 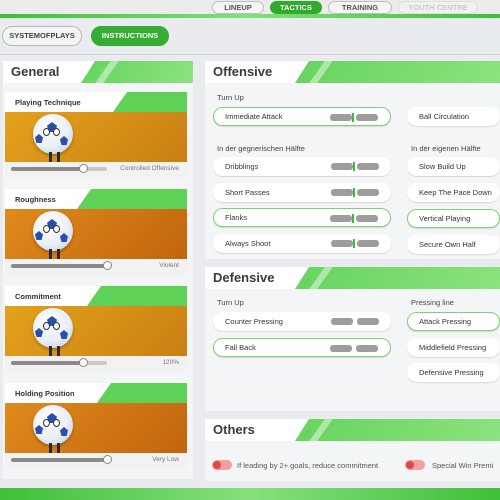 What do you see at coordinates (432, 302) in the screenshot?
I see `pressing-line-label: Pressing line` at bounding box center [432, 302].